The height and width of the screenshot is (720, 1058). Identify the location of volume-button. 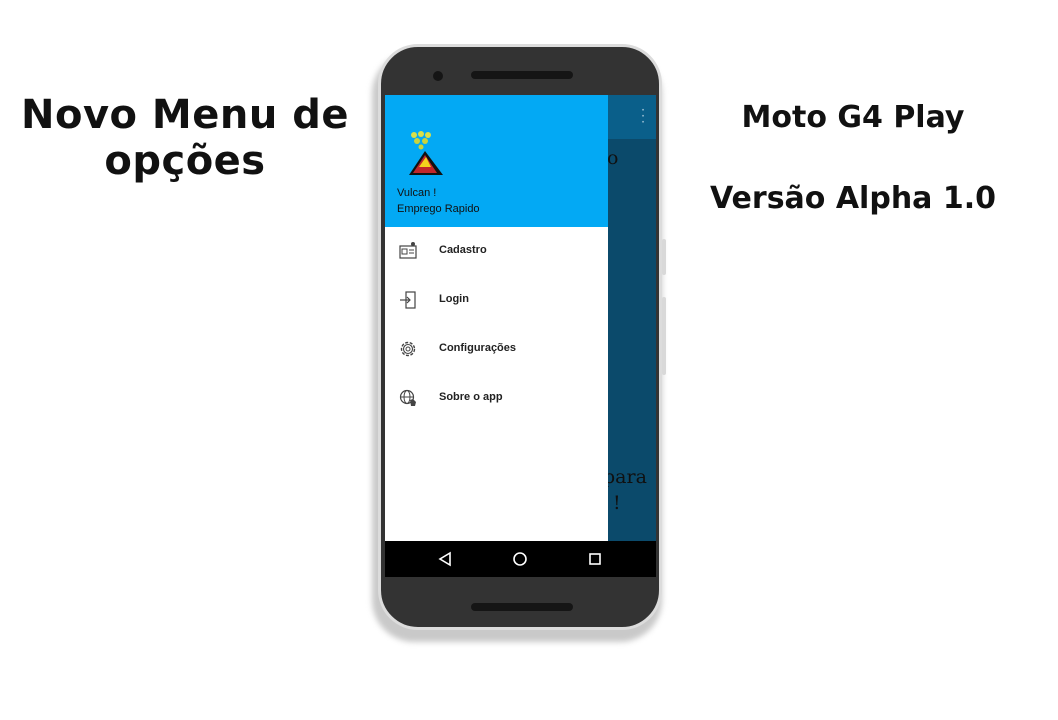
(664, 336).